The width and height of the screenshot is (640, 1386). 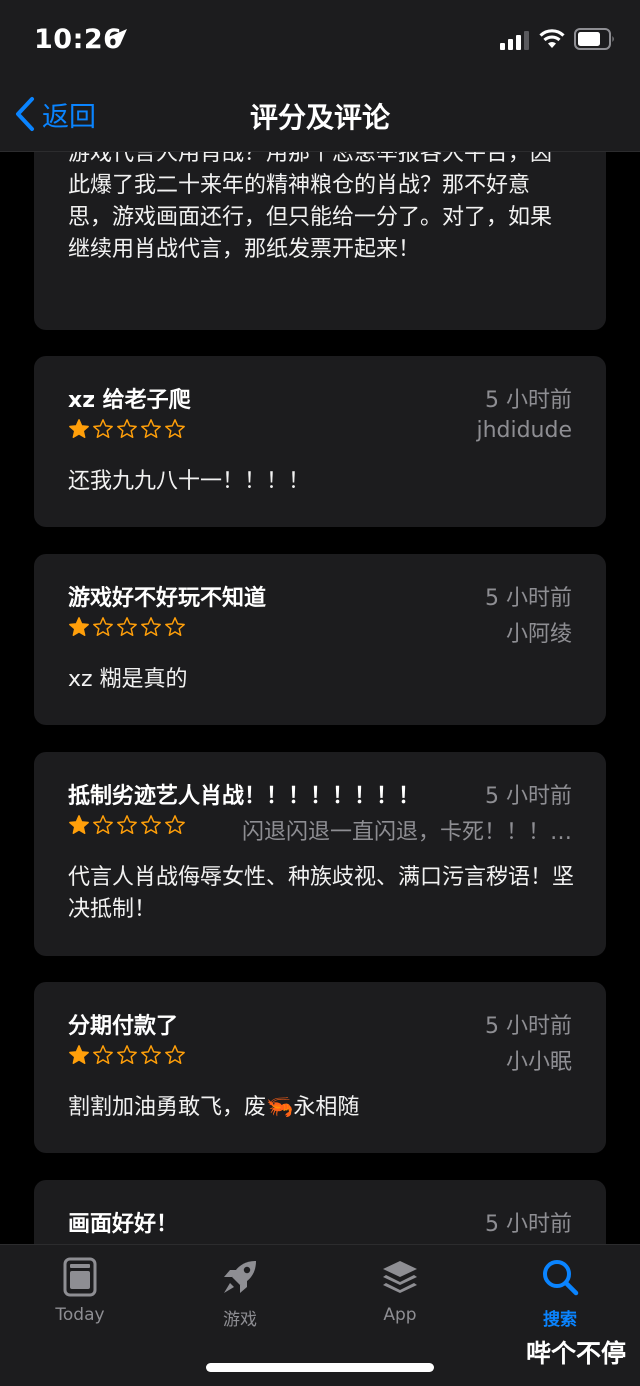 I want to click on status-bar: 10:26, so click(x=320, y=39).